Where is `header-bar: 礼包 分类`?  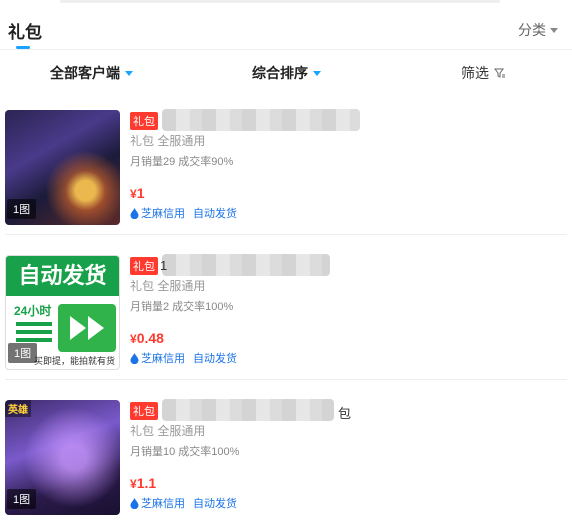 header-bar: 礼包 分类 is located at coordinates (286, 30).